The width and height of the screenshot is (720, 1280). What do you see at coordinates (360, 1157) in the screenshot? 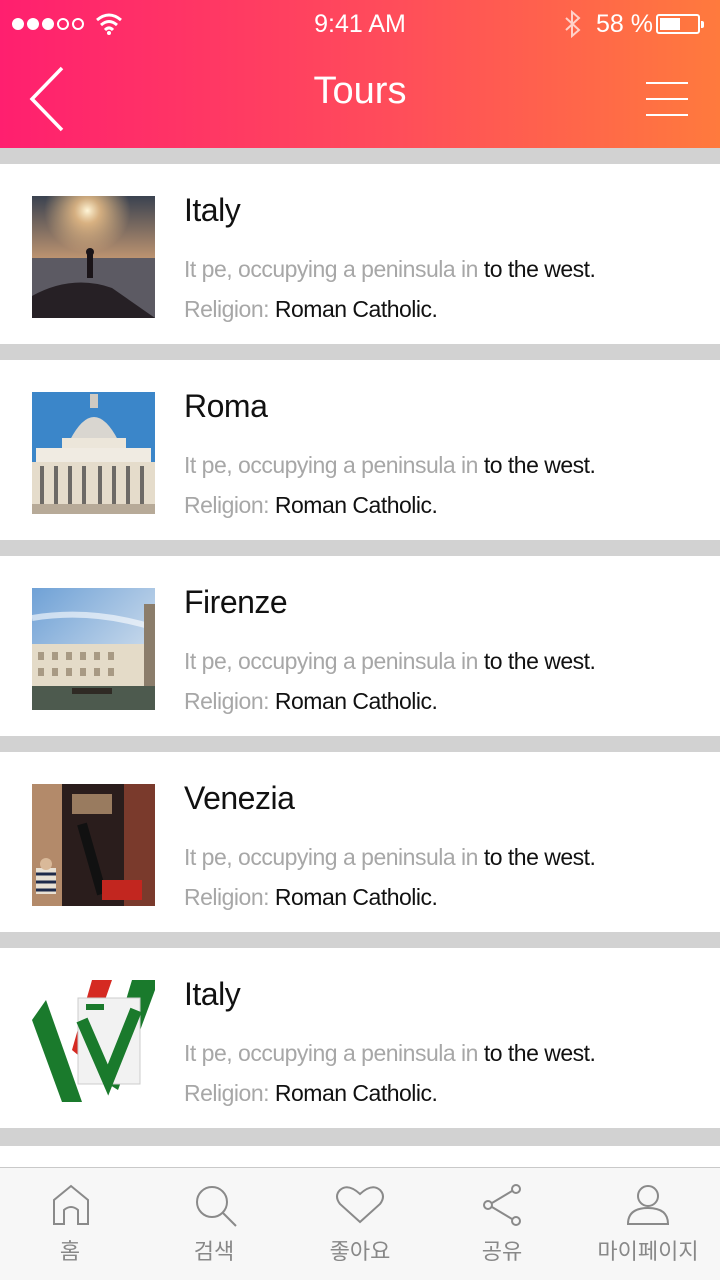
I see `list-item-partial` at bounding box center [360, 1157].